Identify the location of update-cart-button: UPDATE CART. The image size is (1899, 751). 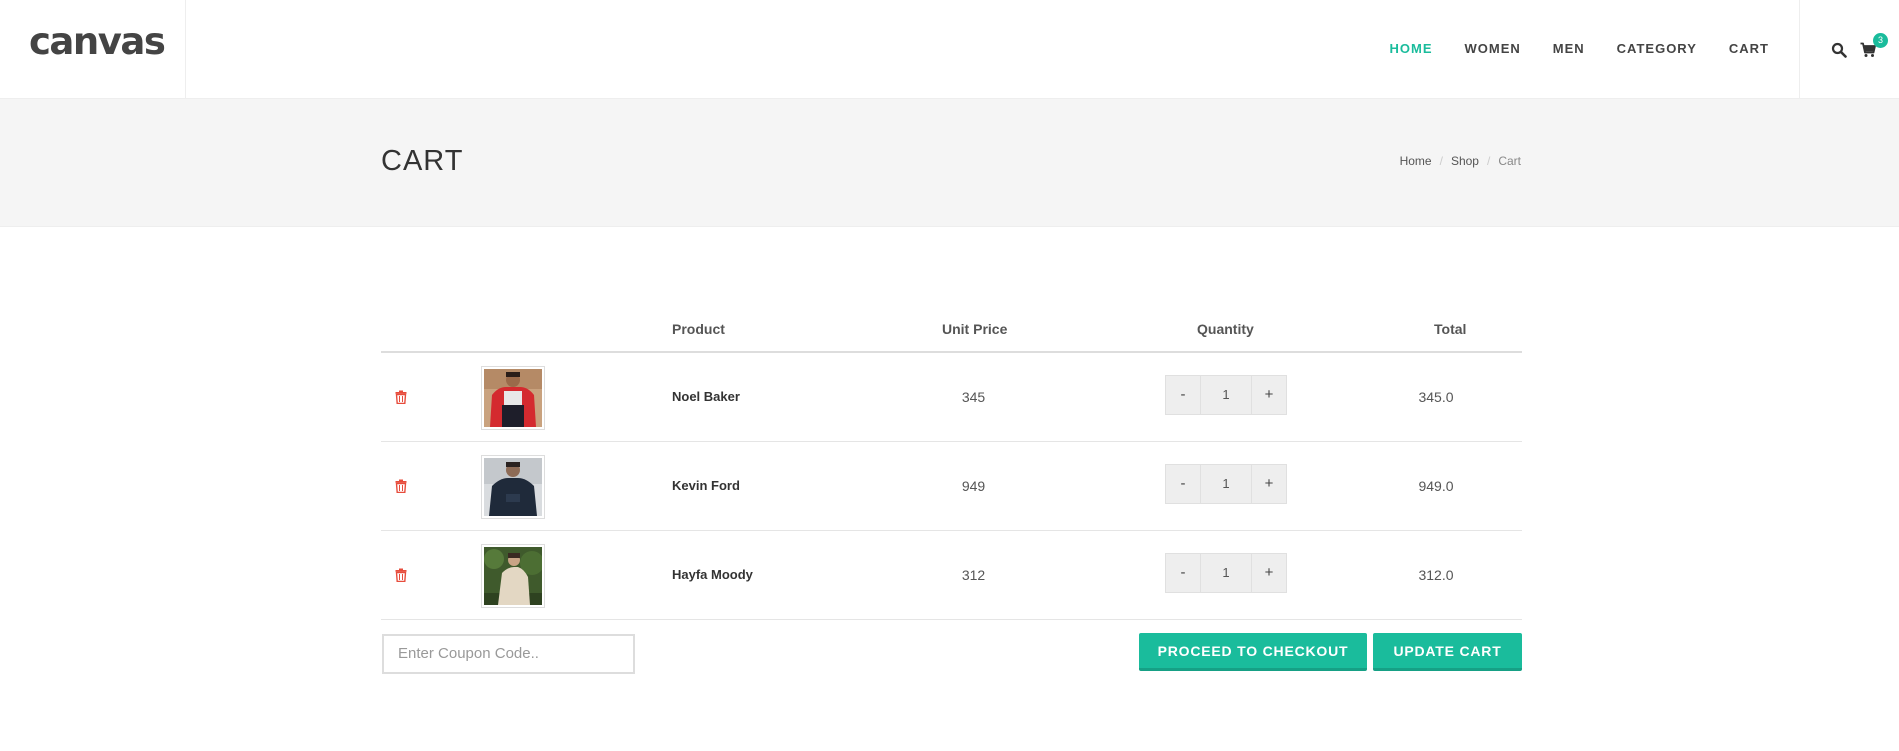
(1447, 652).